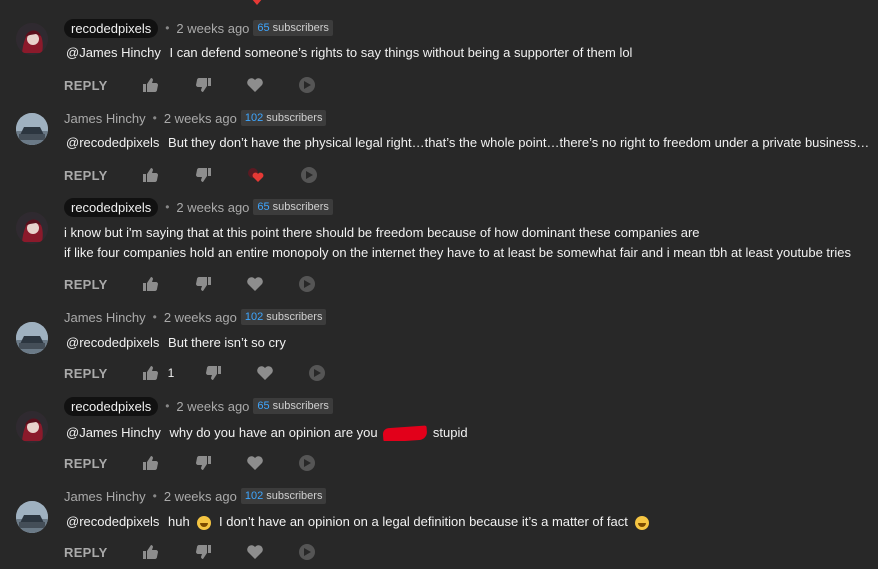 The width and height of the screenshot is (878, 569). Describe the element at coordinates (227, 342) in the screenshot. I see `comment-body: But there isn’t so cry` at that location.